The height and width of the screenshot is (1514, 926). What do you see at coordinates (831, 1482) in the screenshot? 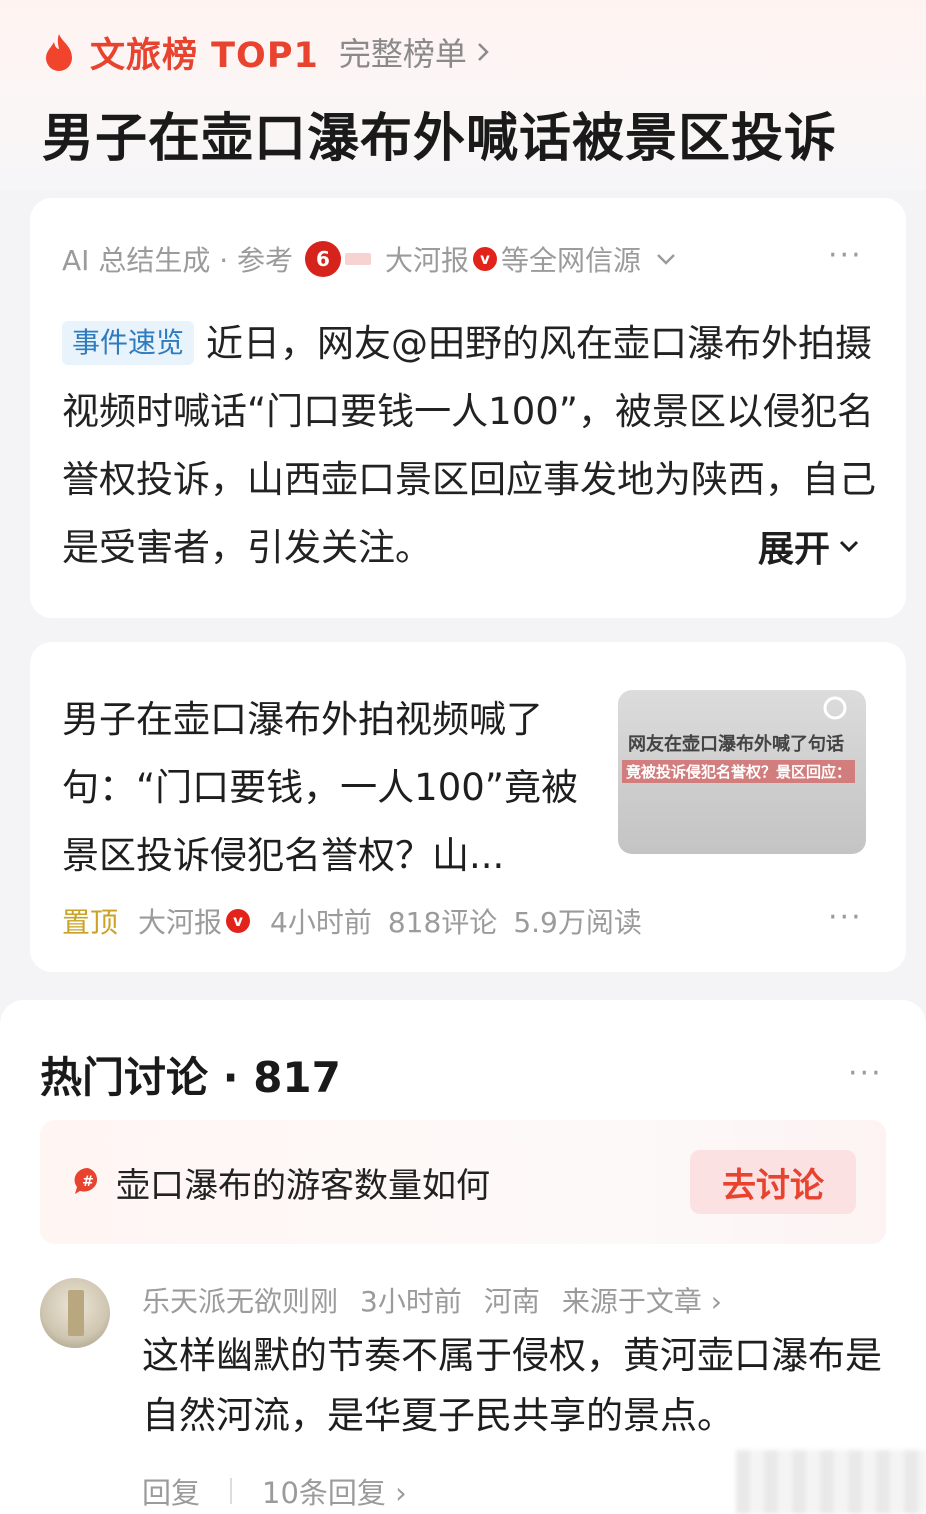
I see `blur-overlay` at bounding box center [831, 1482].